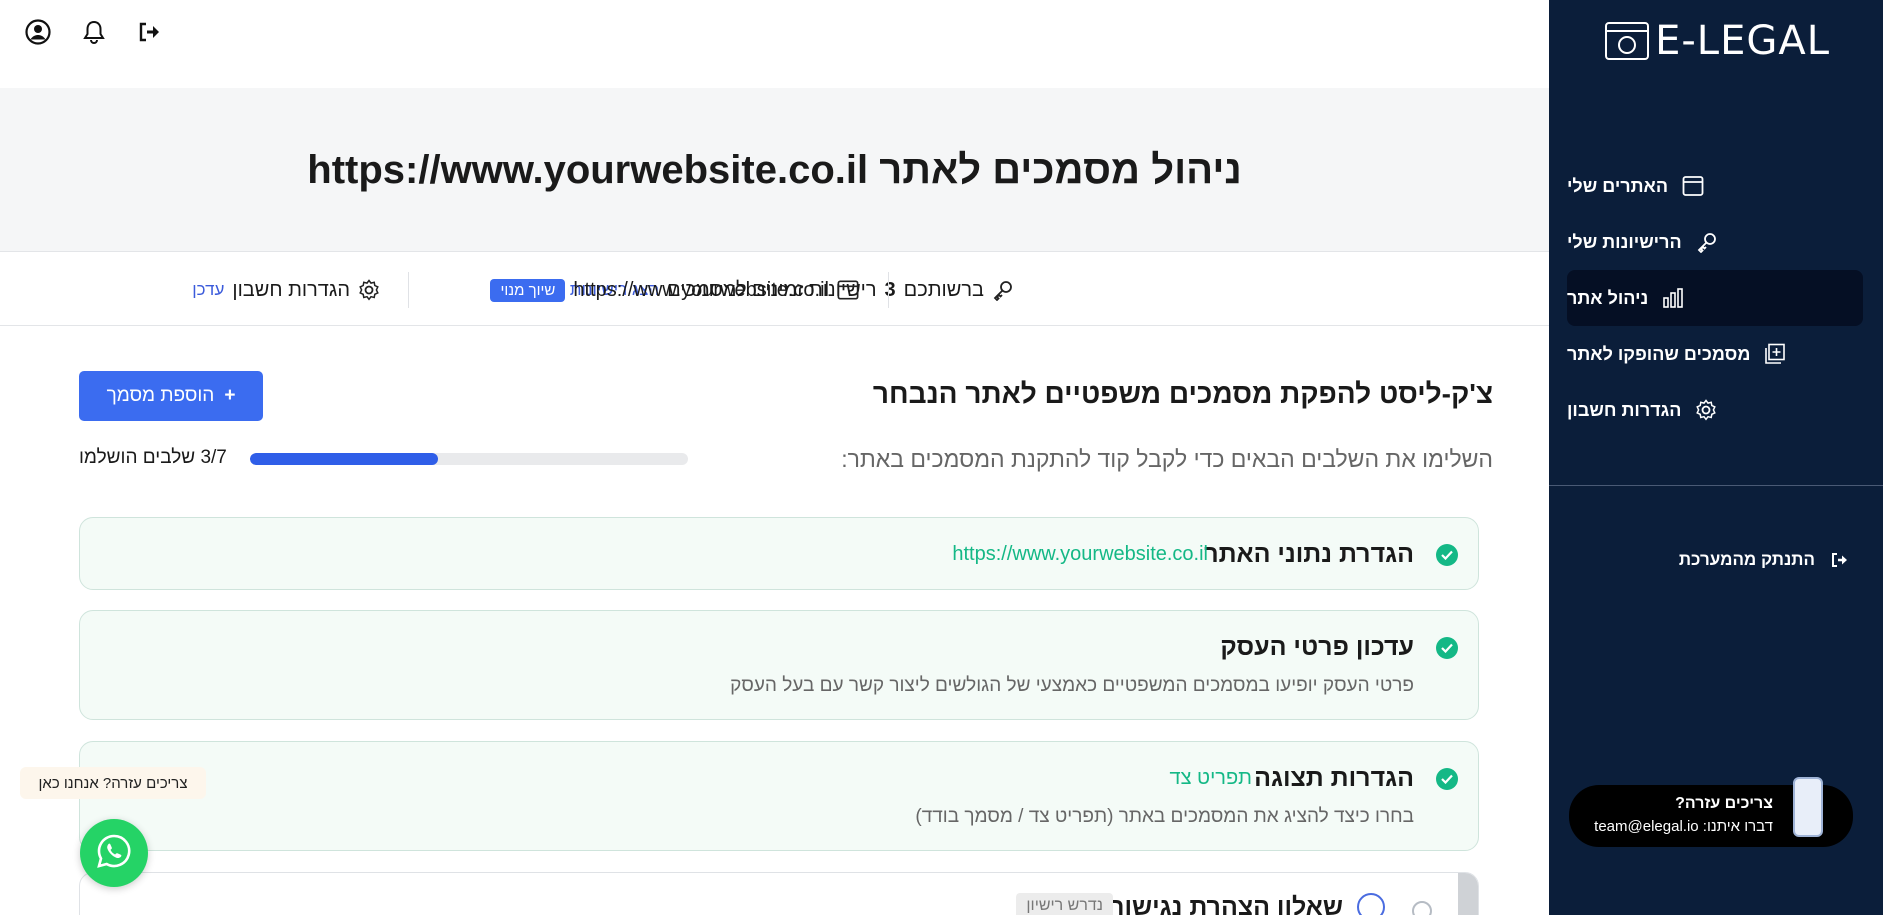 The height and width of the screenshot is (915, 1883). What do you see at coordinates (469, 459) in the screenshot?
I see `progress-bar` at bounding box center [469, 459].